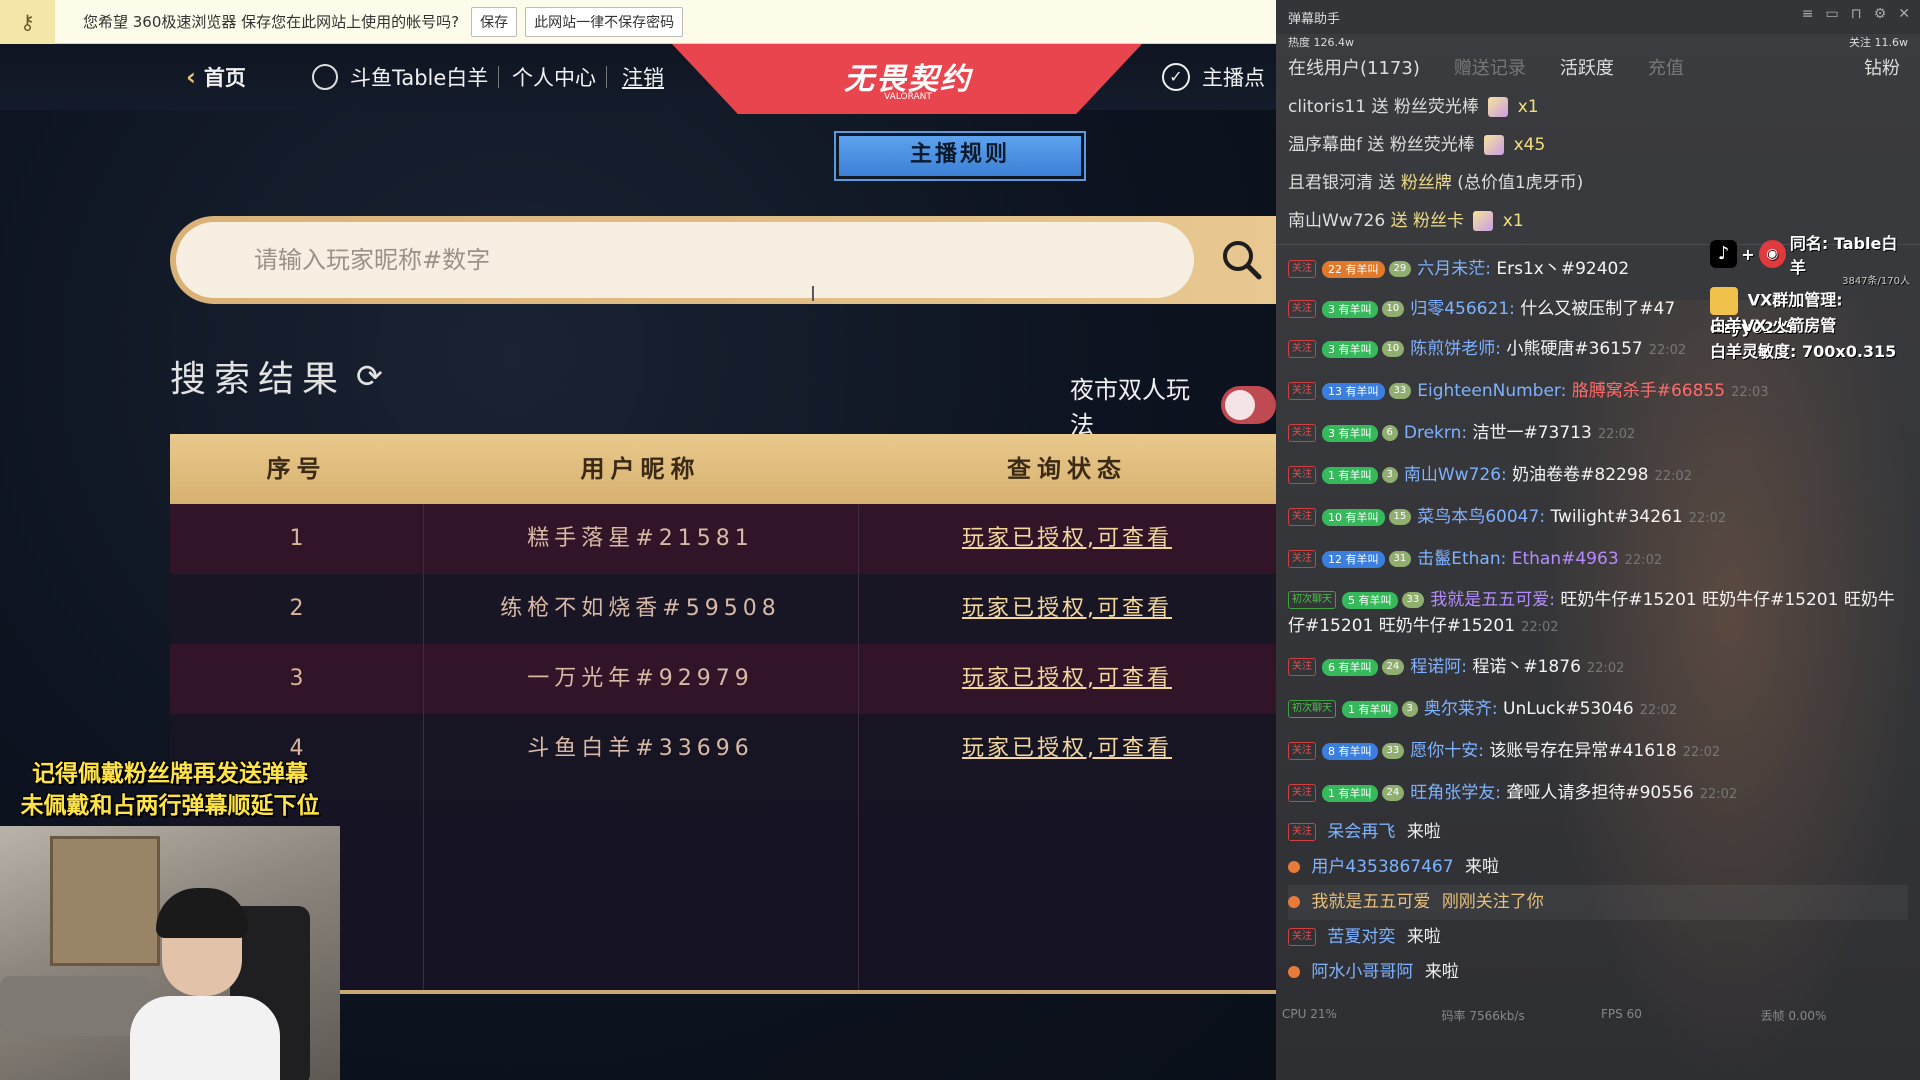 The image size is (1920, 1080). What do you see at coordinates (1461, 709) in the screenshot?
I see `message-user: 奥尔莱齐:` at bounding box center [1461, 709].